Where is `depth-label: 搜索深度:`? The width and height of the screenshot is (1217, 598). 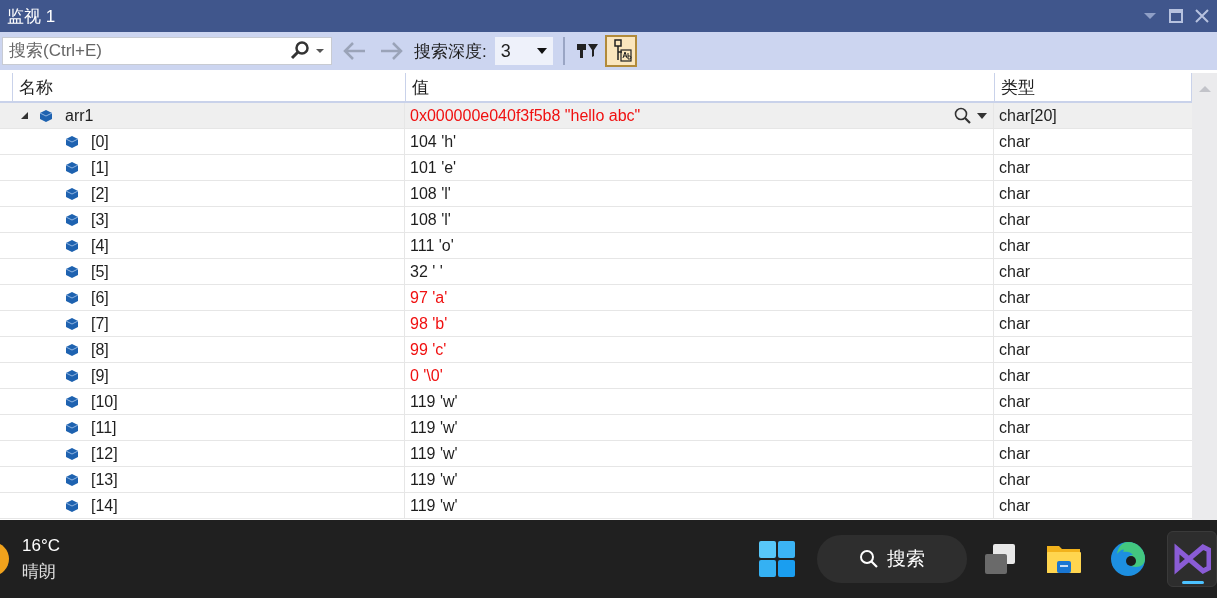
depth-label: 搜索深度: is located at coordinates (450, 51).